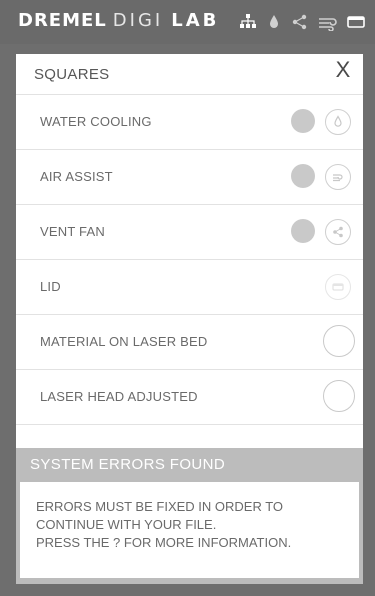  I want to click on item-label: WATER COOLING, so click(96, 121).